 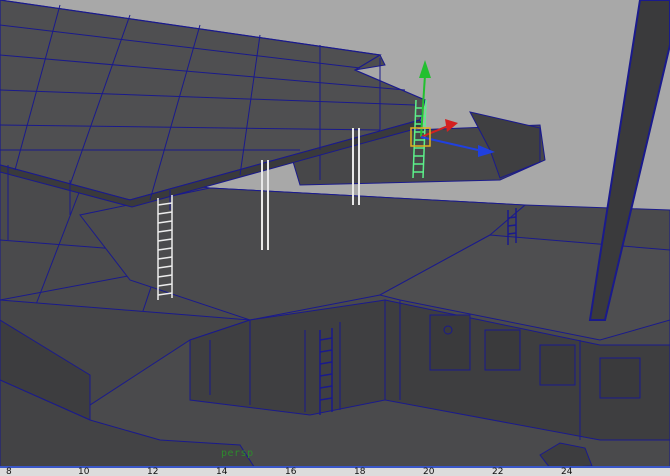 I want to click on timeline-tick: 24, so click(x=567, y=471).